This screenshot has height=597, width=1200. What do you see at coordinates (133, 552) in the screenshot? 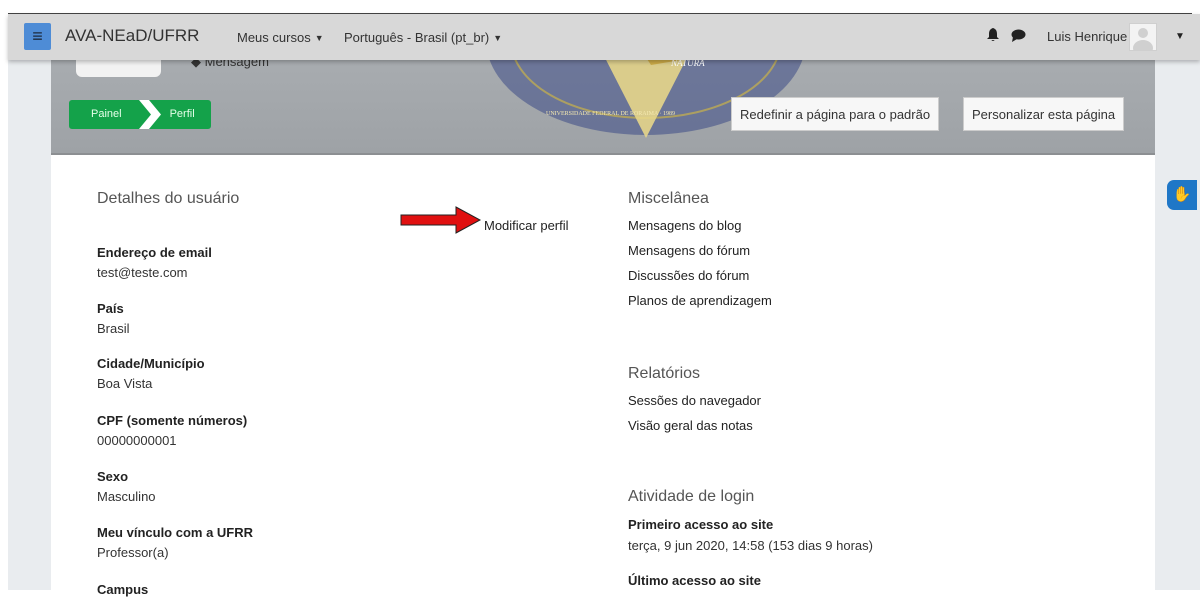
I see `bond-value: Professor(a)` at bounding box center [133, 552].